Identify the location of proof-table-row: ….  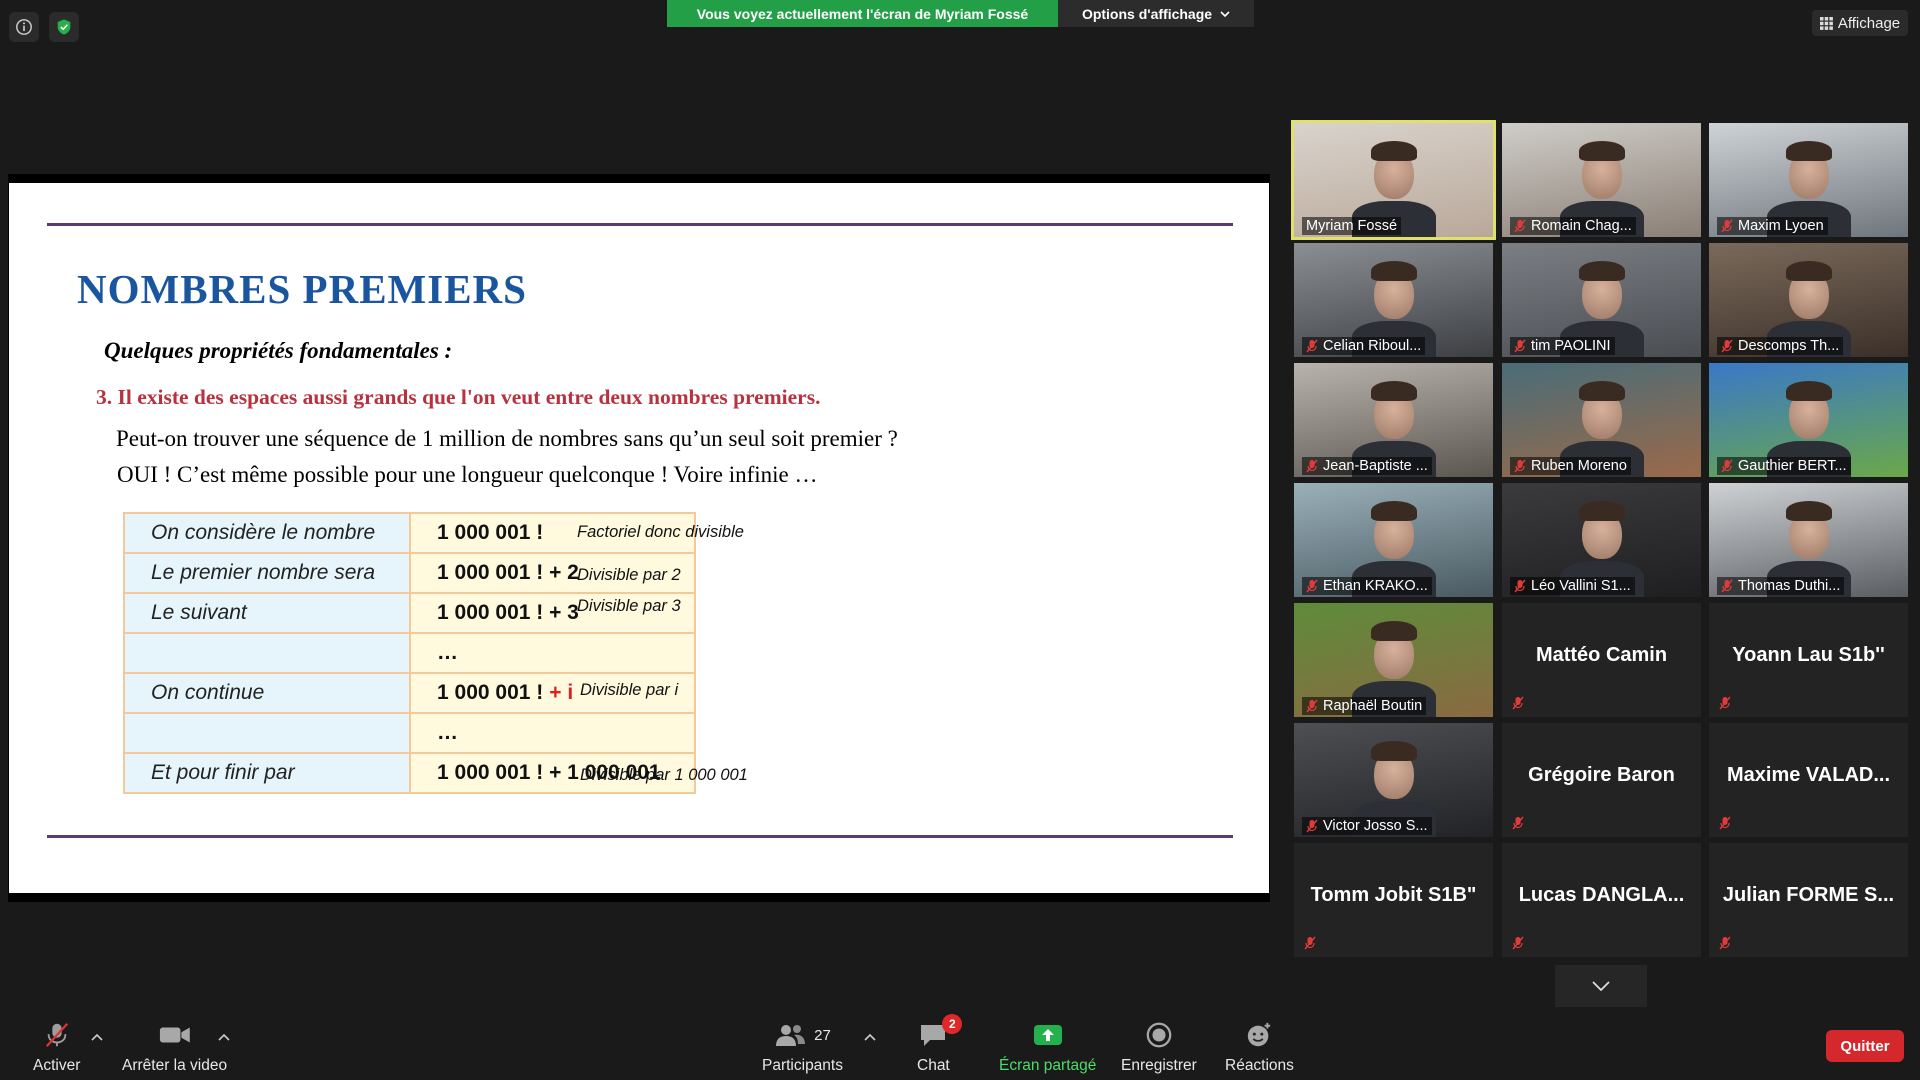
(409, 653).